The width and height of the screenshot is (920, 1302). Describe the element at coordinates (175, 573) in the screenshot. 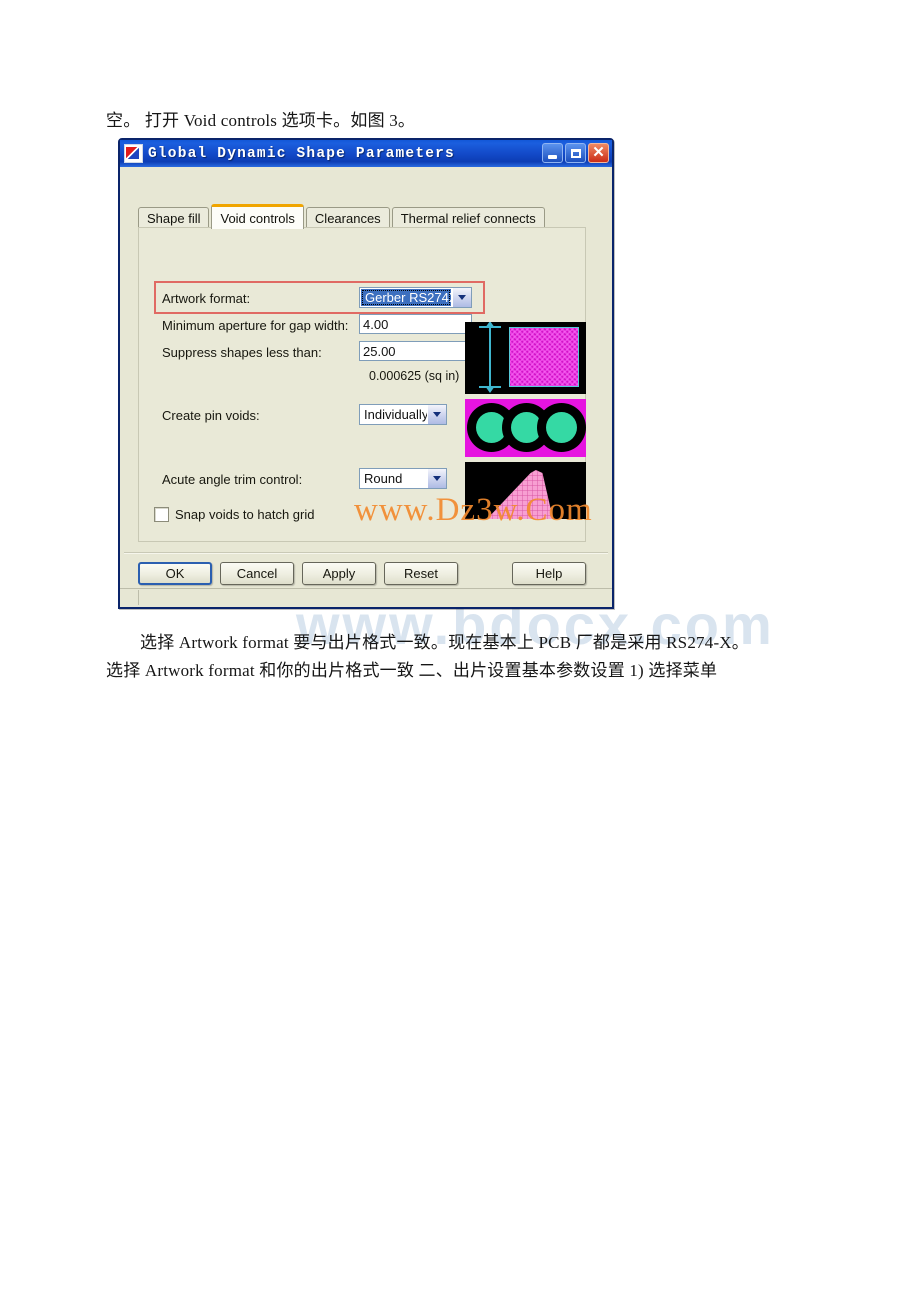

I see `ok-button: OK` at that location.